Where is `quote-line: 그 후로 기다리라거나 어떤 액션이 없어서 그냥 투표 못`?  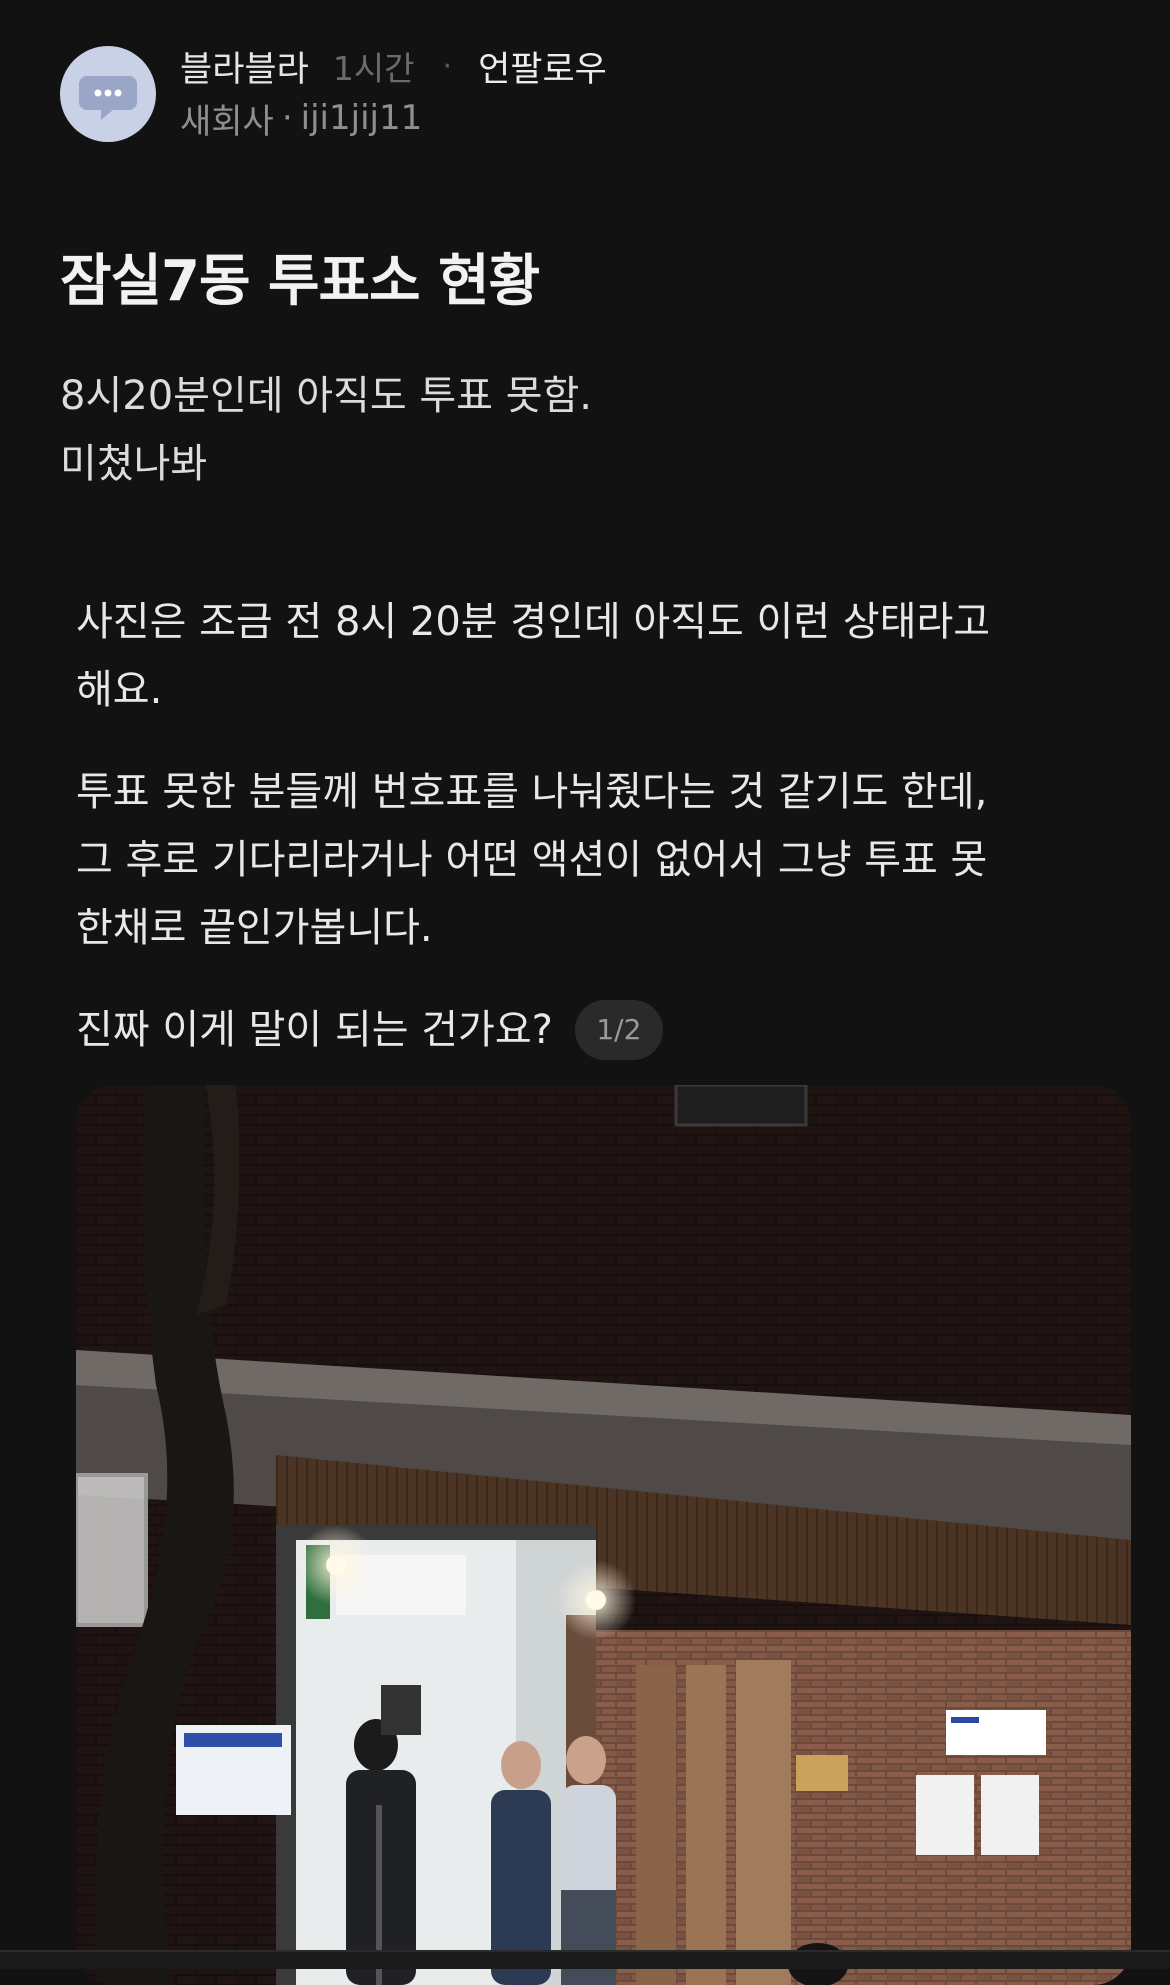
quote-line: 그 후로 기다리라거나 어떤 액션이 없어서 그냥 투표 못 is located at coordinates (532, 860).